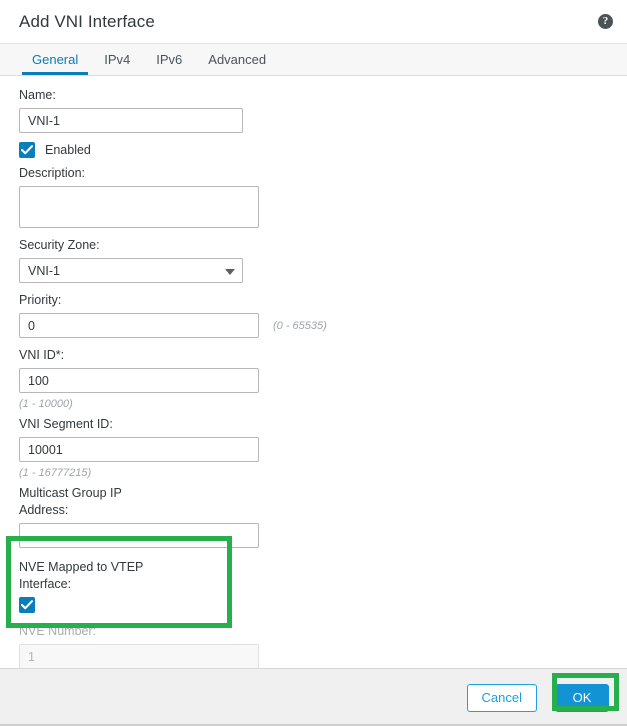 The width and height of the screenshot is (627, 726). Describe the element at coordinates (313, 448) in the screenshot. I see `field-vni-segment-id: VNI Segment ID: (1 - 16777215)` at that location.